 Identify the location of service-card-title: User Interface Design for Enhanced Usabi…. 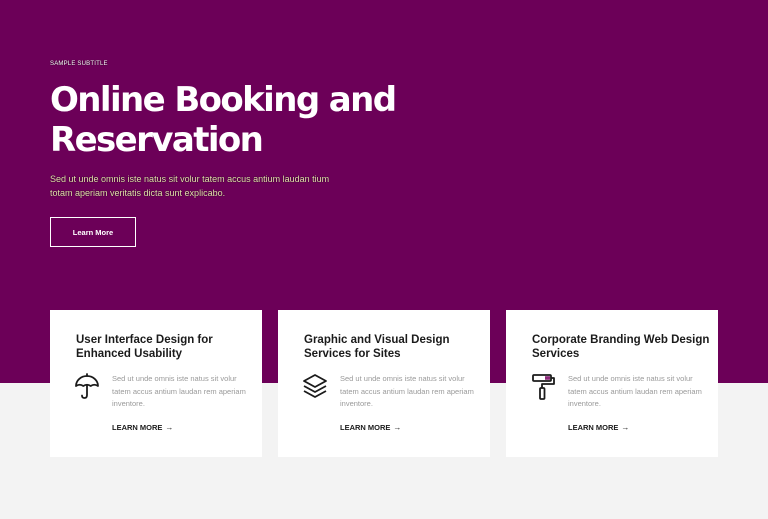
(144, 347).